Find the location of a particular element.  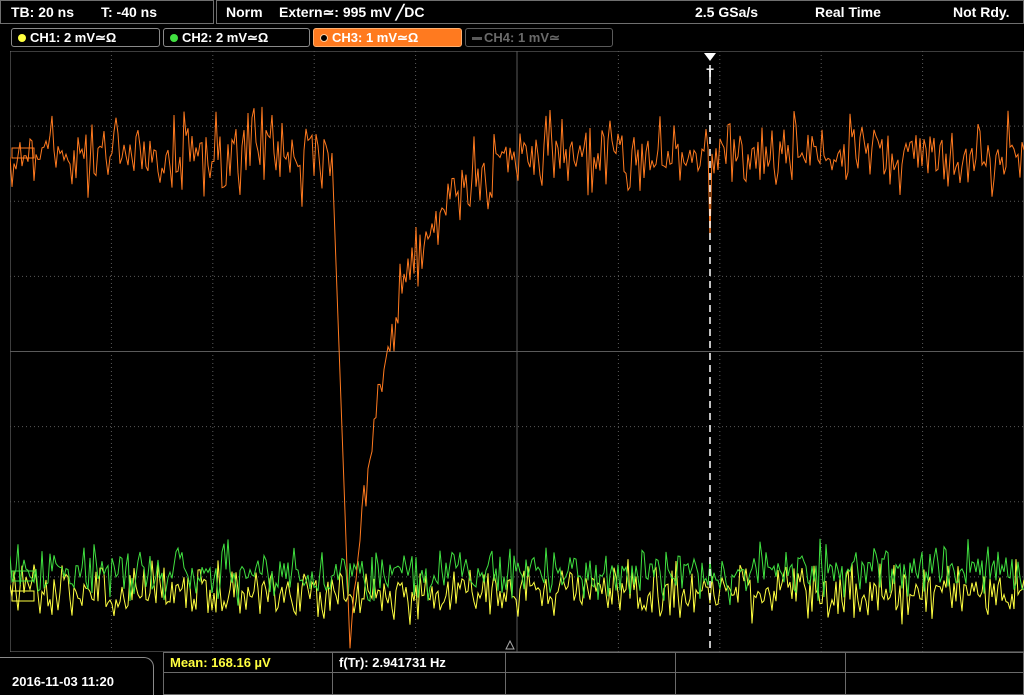

ch1-indicator-icon is located at coordinates (22, 38).